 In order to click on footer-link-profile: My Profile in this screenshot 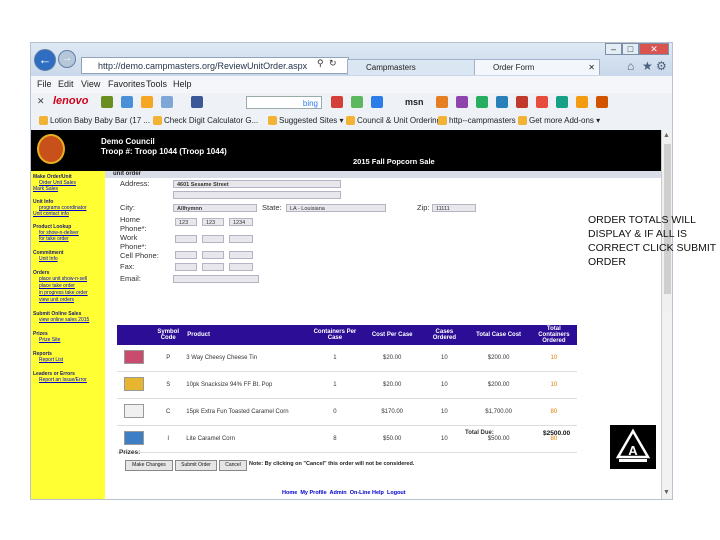, I will do `click(313, 493)`.